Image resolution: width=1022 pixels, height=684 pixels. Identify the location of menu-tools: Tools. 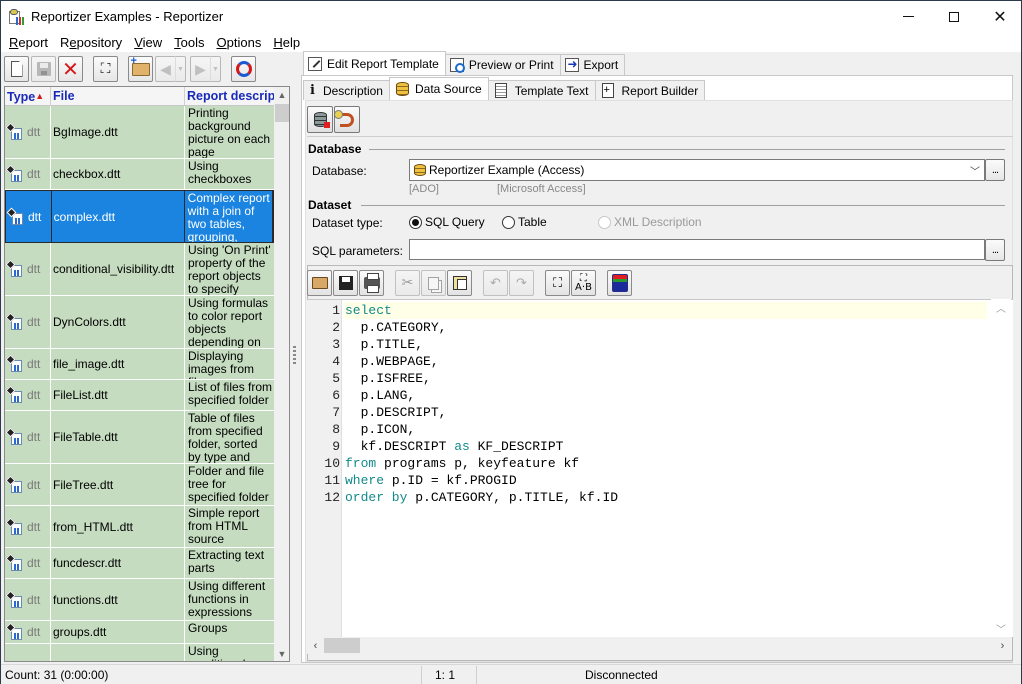
(189, 42).